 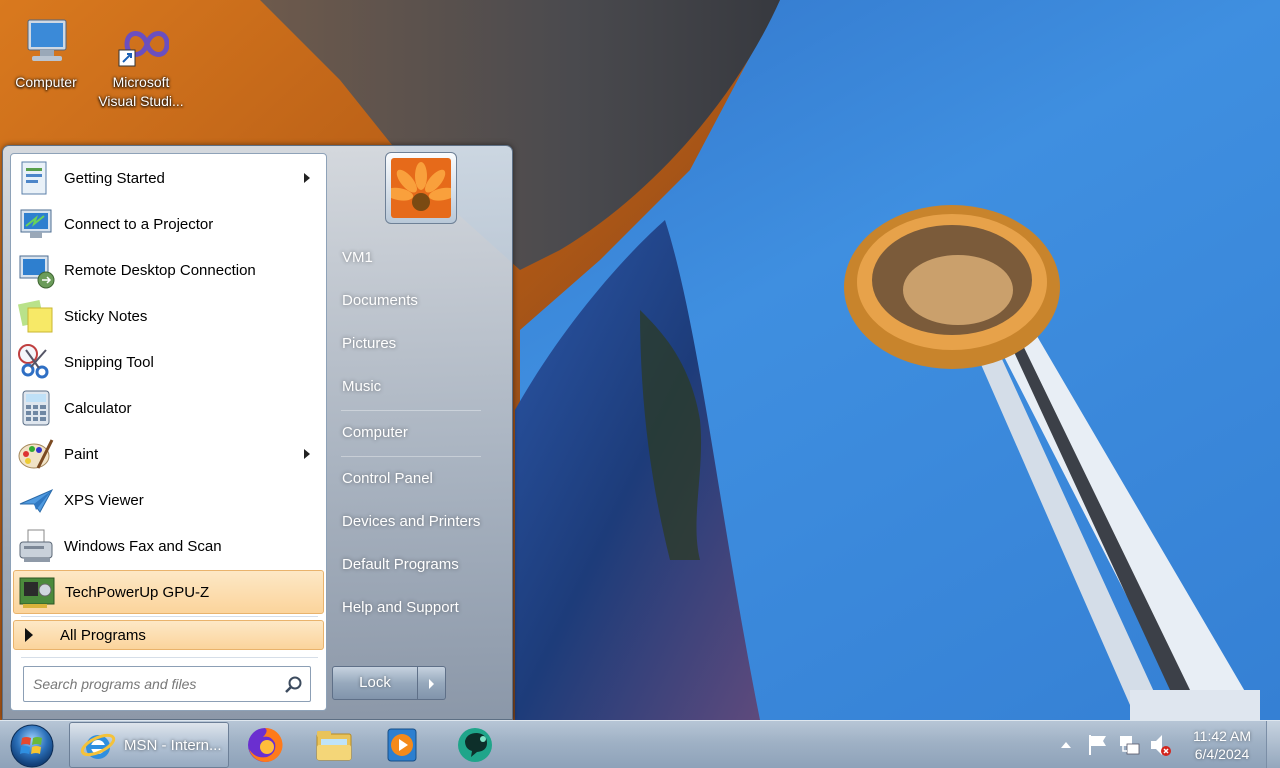 What do you see at coordinates (421, 344) in the screenshot?
I see `pictures-link: Pictures` at bounding box center [421, 344].